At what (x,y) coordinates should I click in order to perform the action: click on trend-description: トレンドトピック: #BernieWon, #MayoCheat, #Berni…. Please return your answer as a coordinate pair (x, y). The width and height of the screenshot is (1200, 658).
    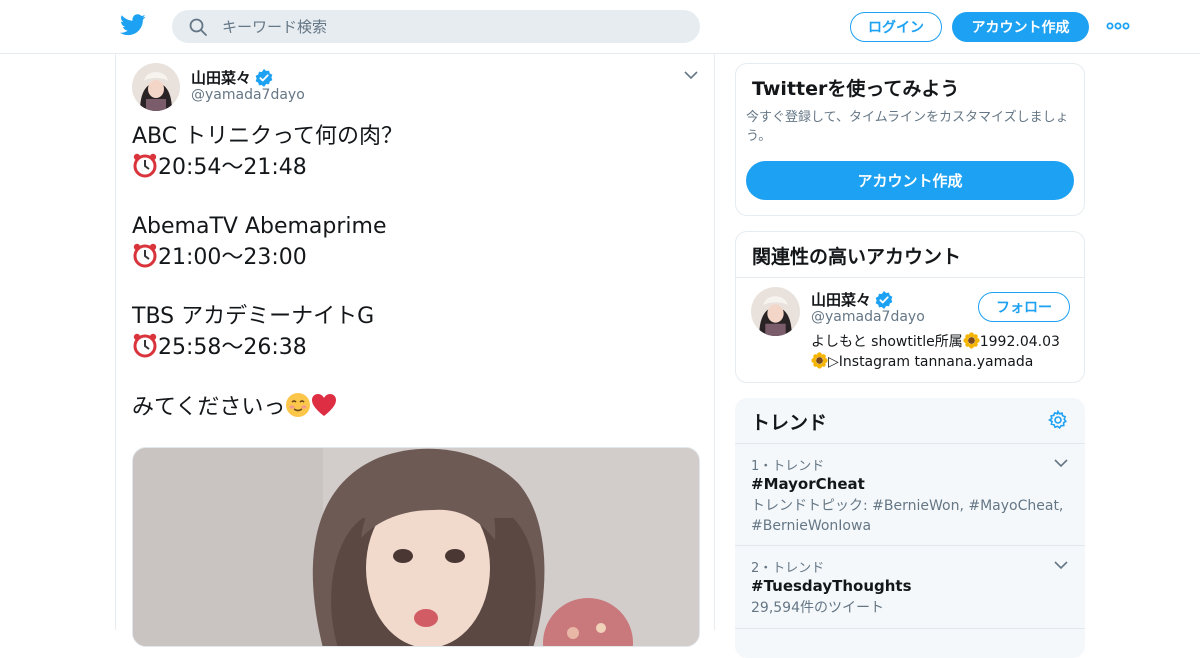
    Looking at the image, I should click on (907, 516).